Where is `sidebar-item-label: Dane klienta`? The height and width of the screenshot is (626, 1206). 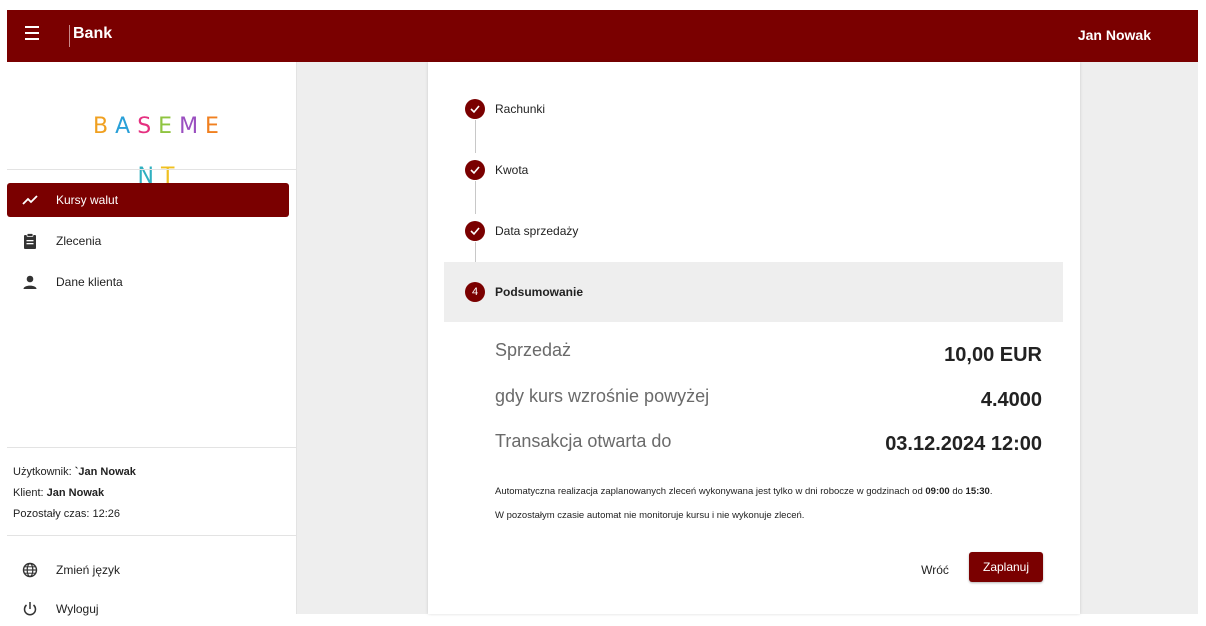
sidebar-item-label: Dane klienta is located at coordinates (89, 282).